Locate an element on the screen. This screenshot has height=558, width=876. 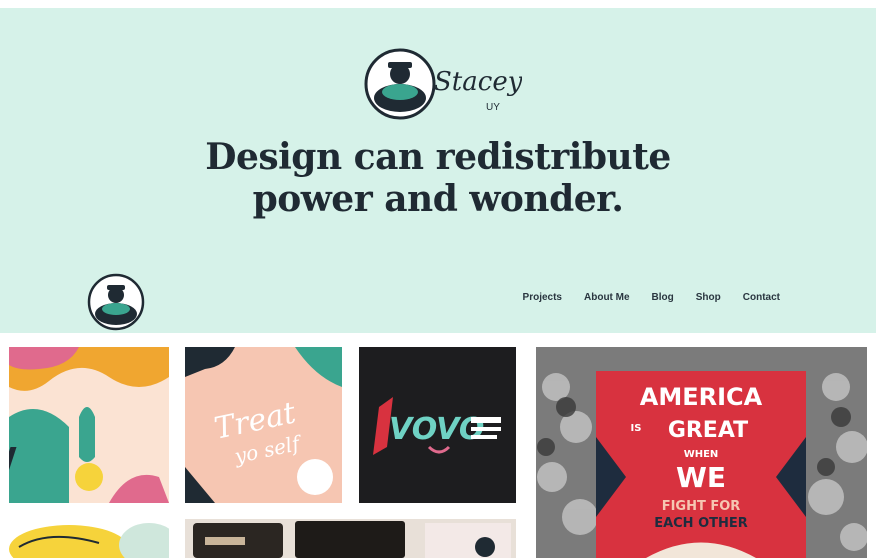
headline-line-2: power and wonder. is located at coordinates (438, 199).